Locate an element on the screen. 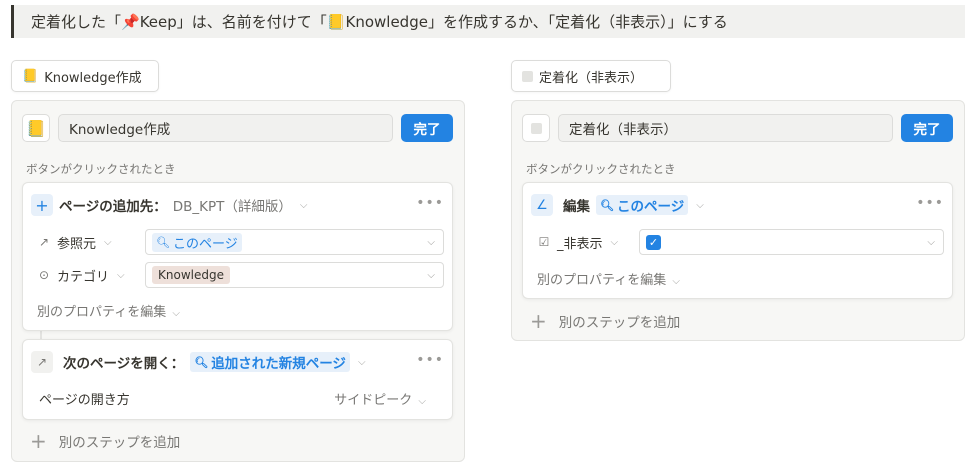 The height and width of the screenshot is (473, 971). step-edit-header: ∠ 編集 🔍︎ このページ ⌵ ••• is located at coordinates (737, 205).